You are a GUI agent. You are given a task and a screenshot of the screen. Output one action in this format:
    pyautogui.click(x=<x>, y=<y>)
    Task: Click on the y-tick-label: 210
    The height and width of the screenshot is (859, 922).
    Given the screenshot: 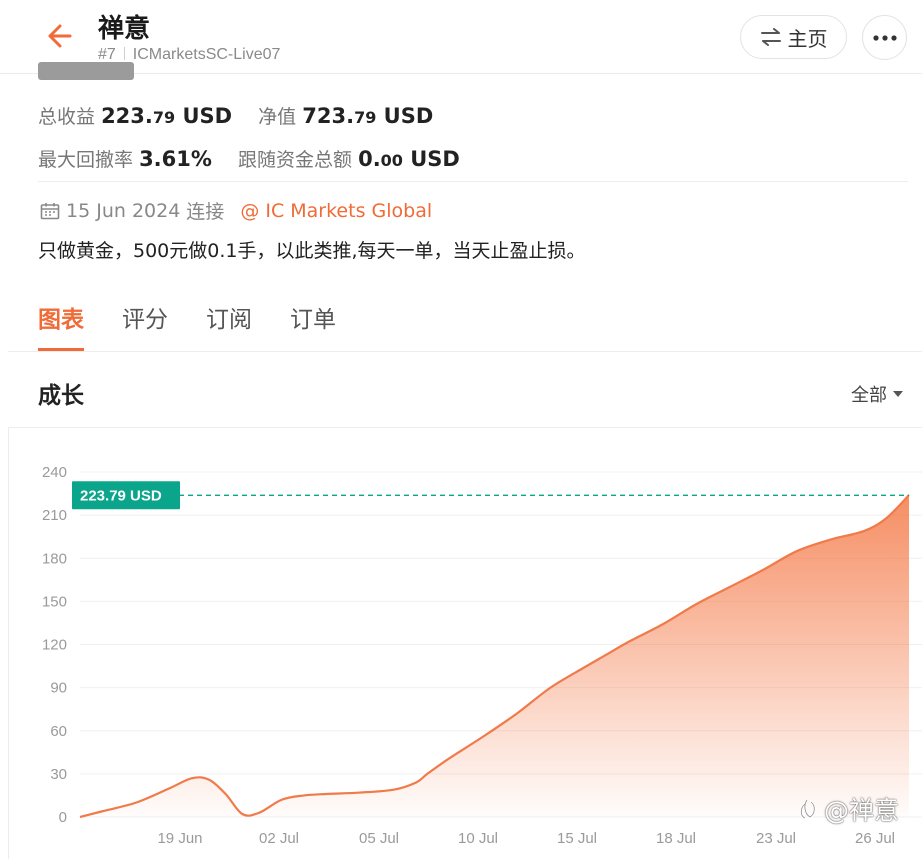 What is the action you would take?
    pyautogui.click(x=54, y=515)
    